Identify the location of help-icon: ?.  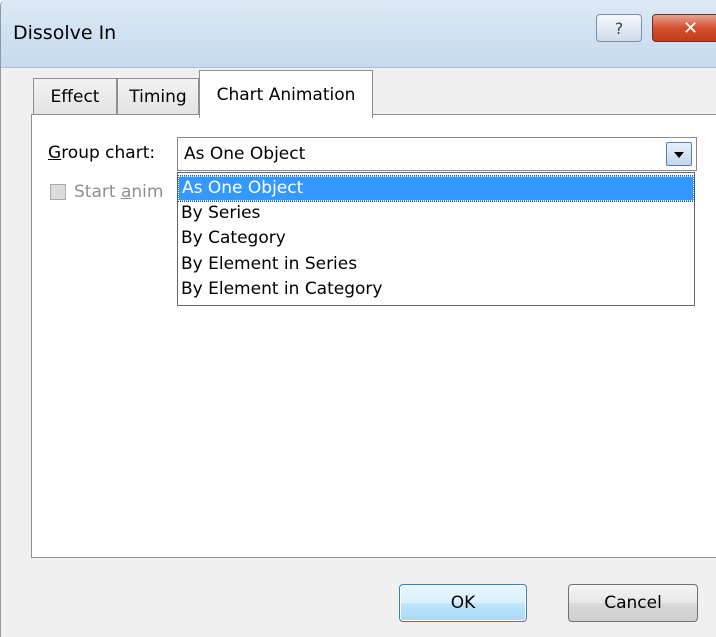
(619, 28).